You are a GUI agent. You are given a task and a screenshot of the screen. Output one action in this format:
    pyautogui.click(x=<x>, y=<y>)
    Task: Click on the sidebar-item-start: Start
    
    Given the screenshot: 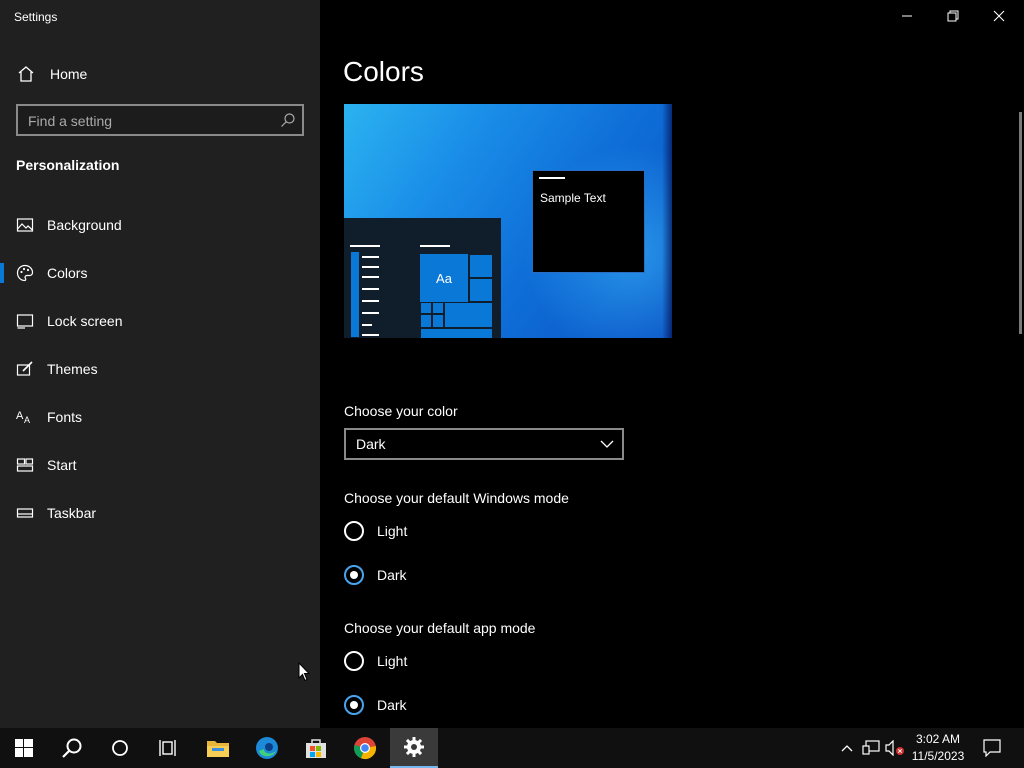 What is the action you would take?
    pyautogui.click(x=160, y=465)
    